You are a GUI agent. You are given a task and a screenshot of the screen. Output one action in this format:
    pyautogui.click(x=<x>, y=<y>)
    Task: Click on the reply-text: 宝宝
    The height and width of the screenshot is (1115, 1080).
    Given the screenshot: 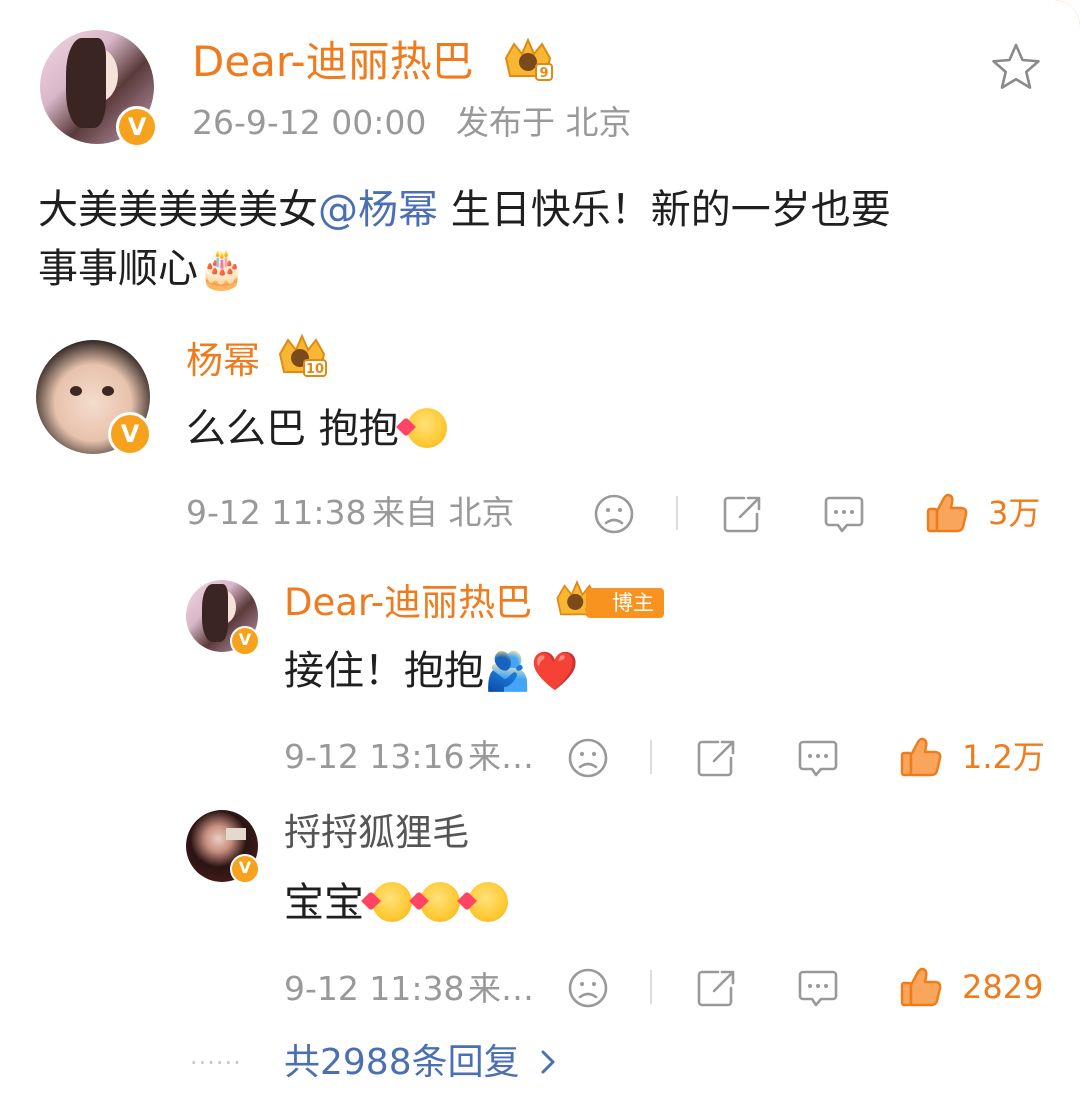 What is the action you would take?
    pyautogui.click(x=396, y=903)
    